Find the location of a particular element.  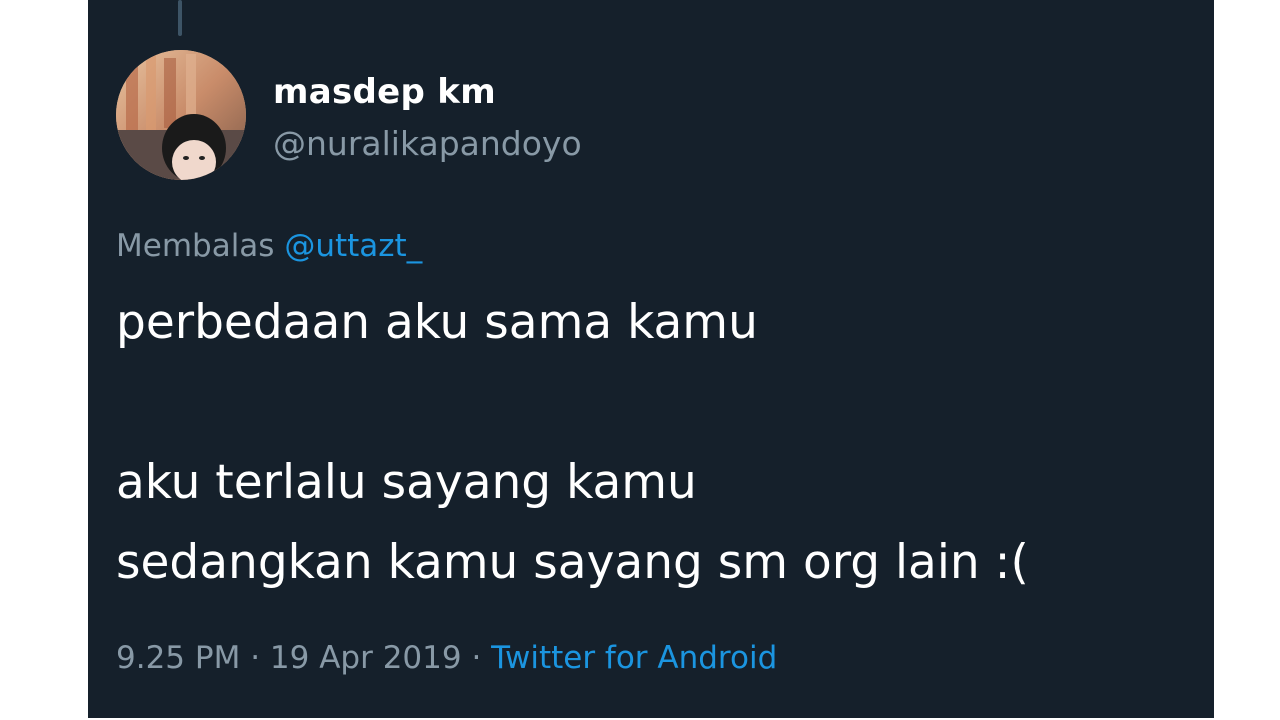

author-display-name: masdep km is located at coordinates (384, 92).